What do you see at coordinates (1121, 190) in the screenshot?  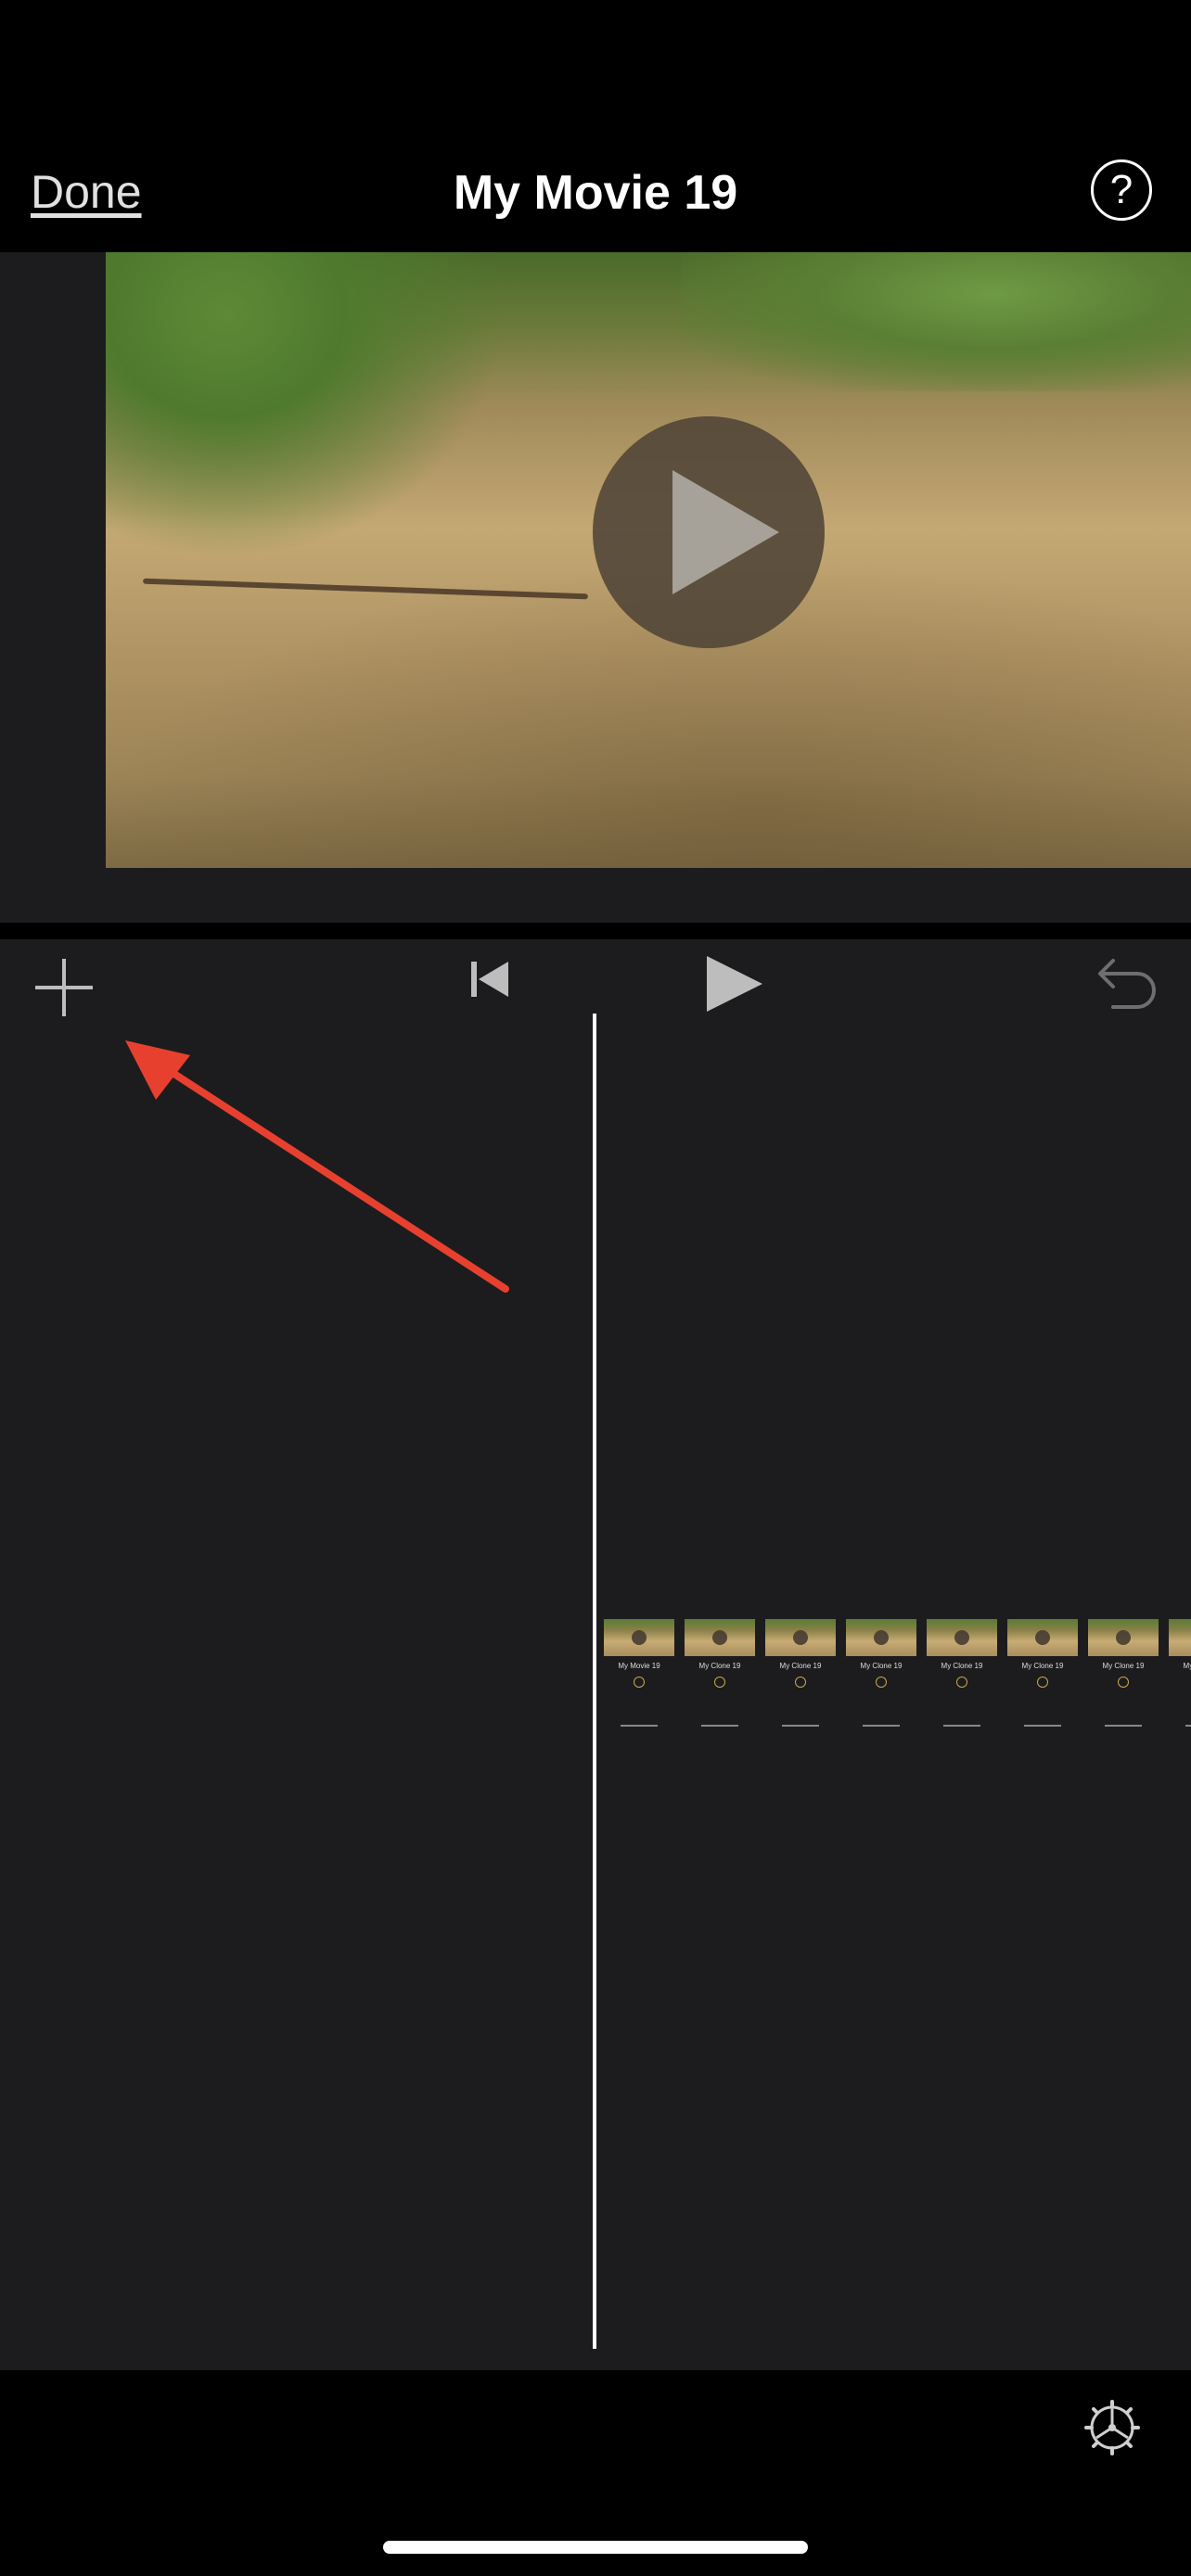 I see `help-button: ?` at bounding box center [1121, 190].